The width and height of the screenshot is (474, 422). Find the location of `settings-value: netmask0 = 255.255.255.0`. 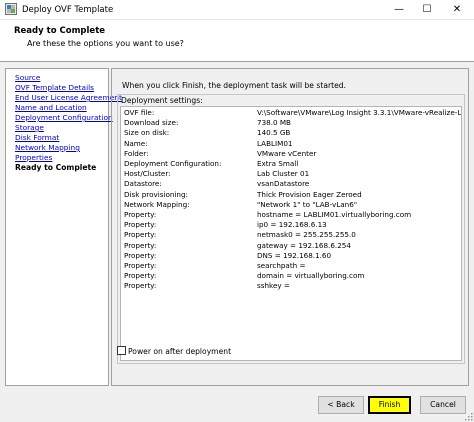

settings-value: netmask0 = 255.255.255.0 is located at coordinates (306, 235).